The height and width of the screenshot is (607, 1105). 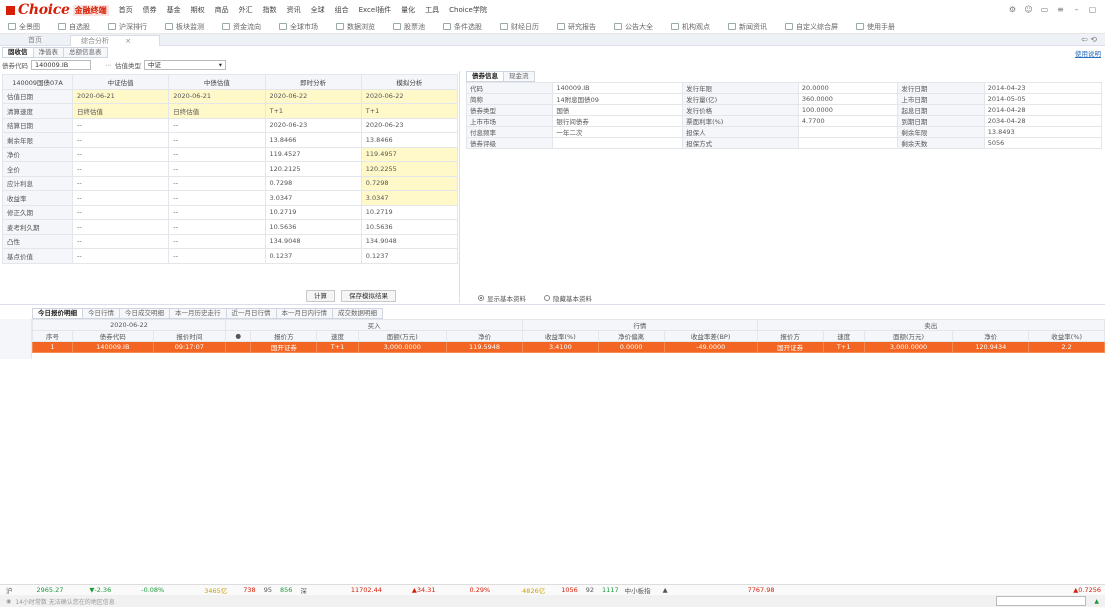 What do you see at coordinates (432, 10) in the screenshot?
I see `menu-item: 工具` at bounding box center [432, 10].